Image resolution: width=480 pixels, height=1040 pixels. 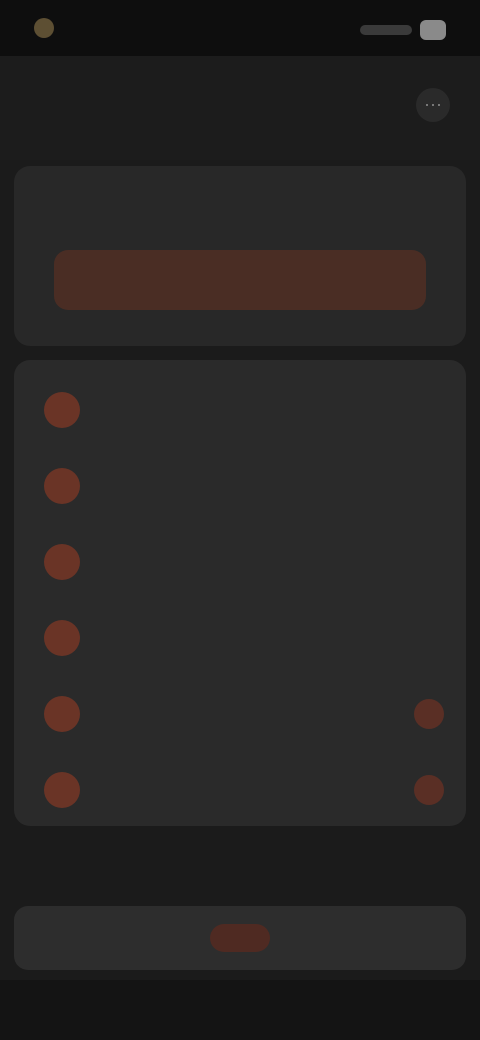 I want to click on status-bar, so click(x=240, y=28).